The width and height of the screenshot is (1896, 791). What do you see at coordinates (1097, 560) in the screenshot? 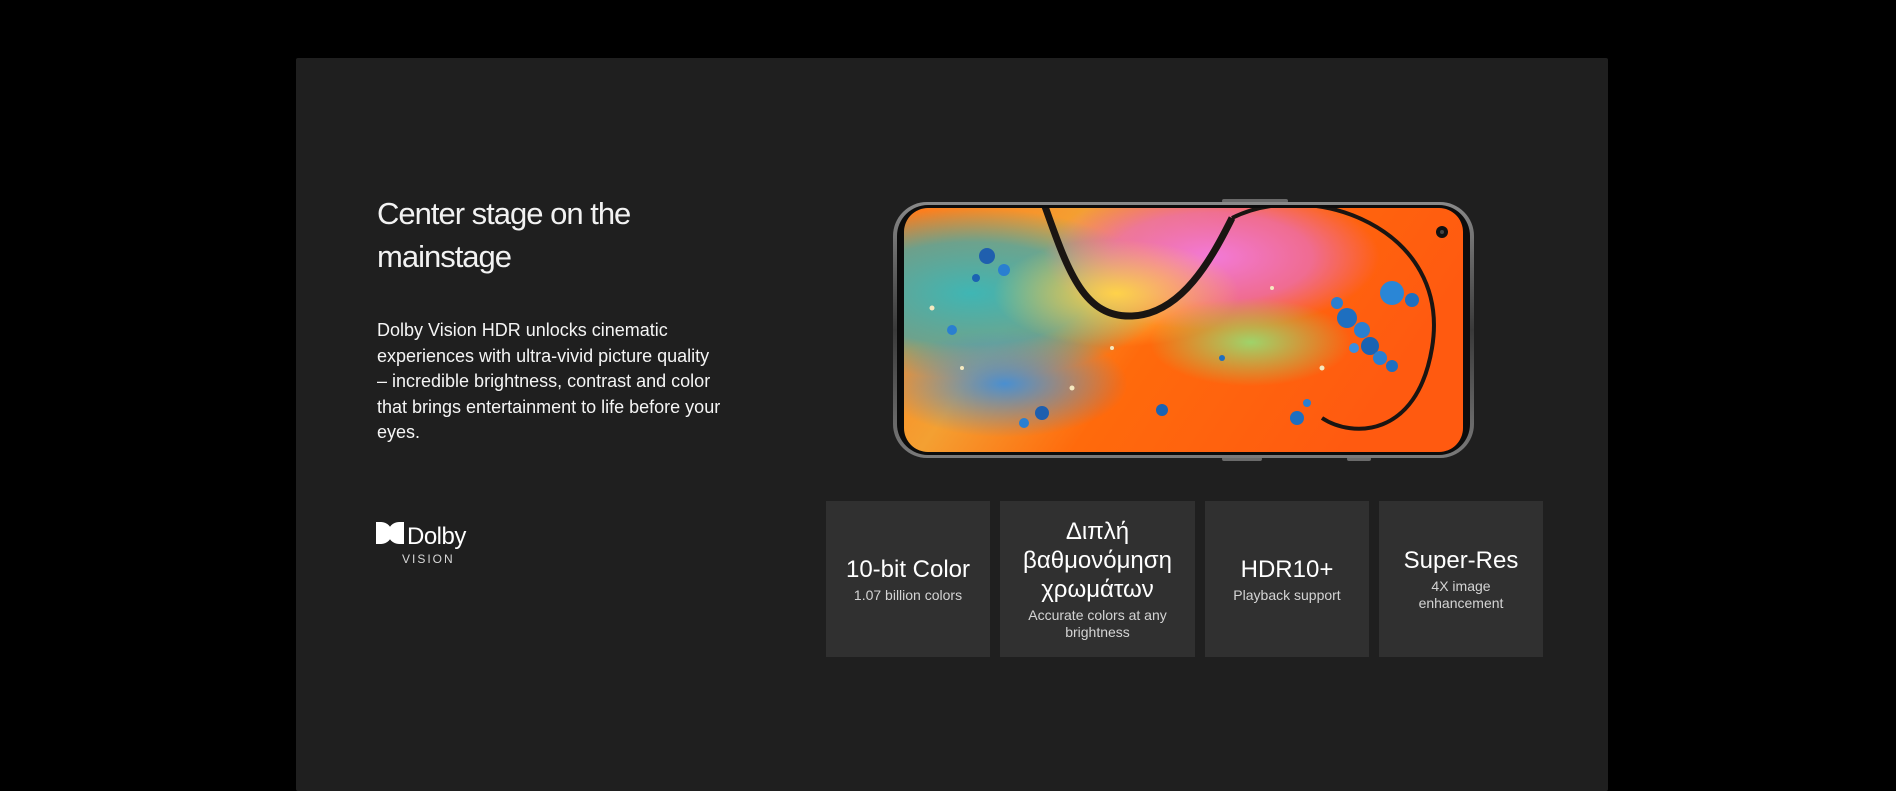
I see `feature-title: Διπλή βαθμονόμηση χρωμάτων` at bounding box center [1097, 560].